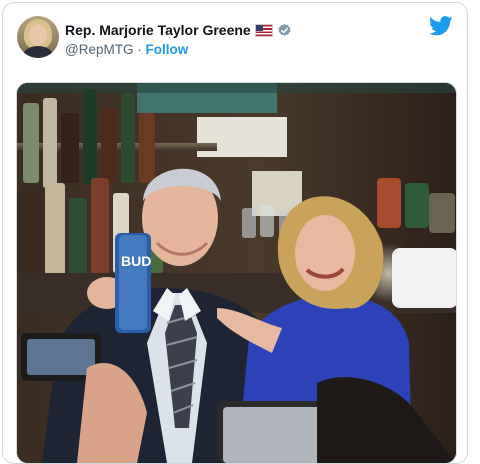  I want to click on handle-row: @RepMTG · Follow, so click(126, 49).